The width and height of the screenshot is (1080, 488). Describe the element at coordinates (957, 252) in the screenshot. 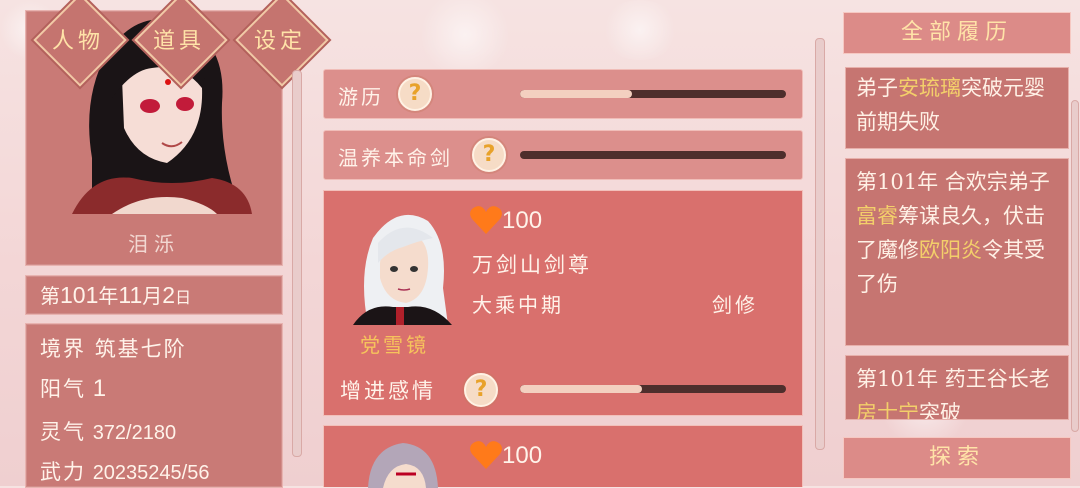

I see `history-entry: 第101年 合欢宗弟子富睿筹谋良久，伏击了魔修欧阳炎令其受了伤` at that location.